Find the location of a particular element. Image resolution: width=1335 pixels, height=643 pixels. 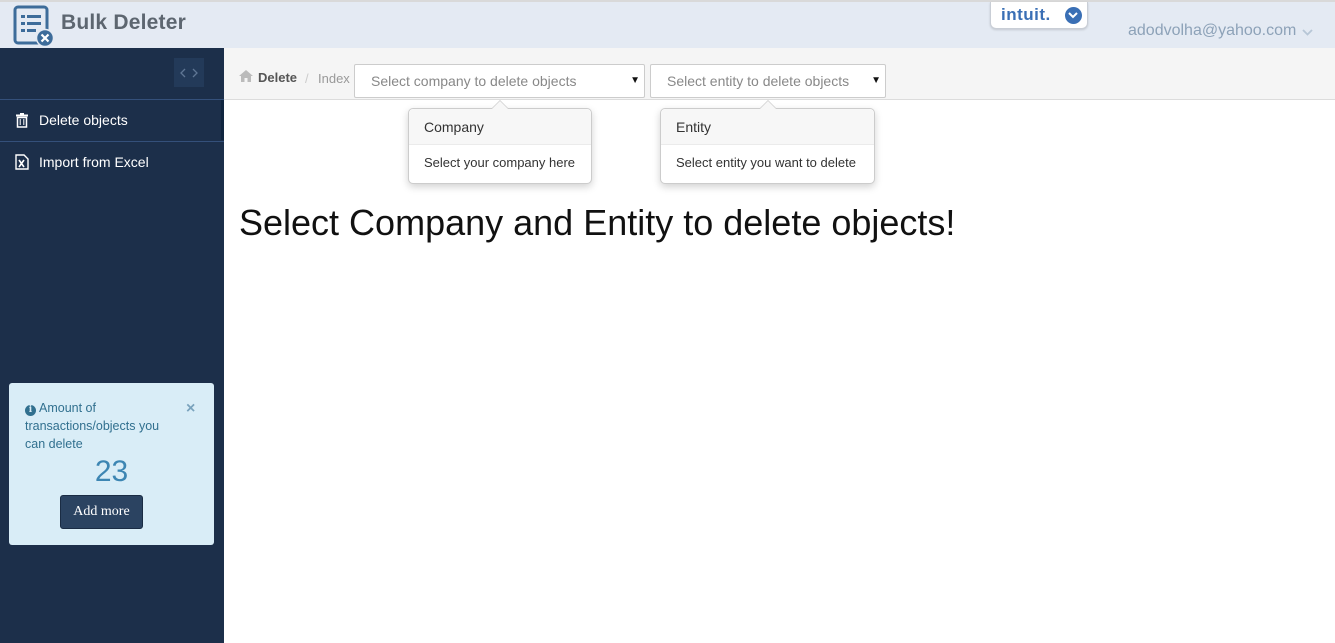

popover-title: Company is located at coordinates (500, 127).